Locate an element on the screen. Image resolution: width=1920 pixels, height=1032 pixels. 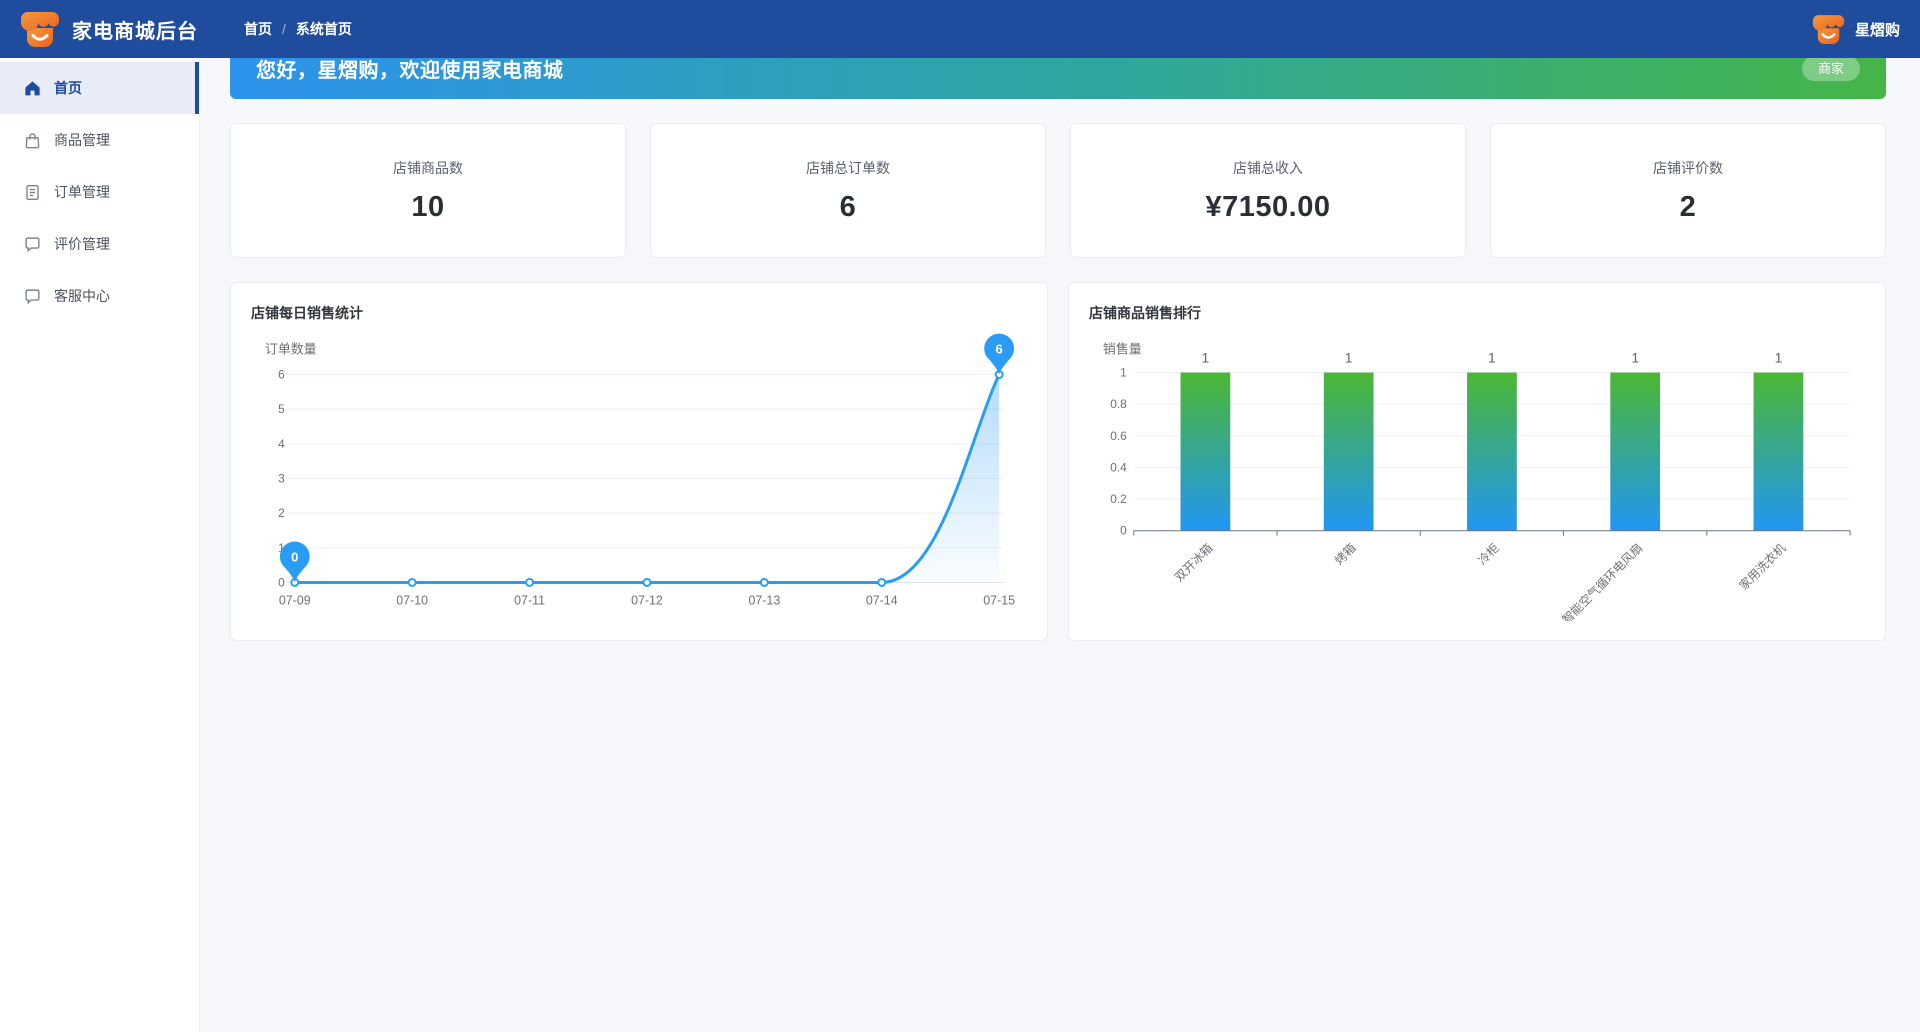
breadcrumb-current: 系统首页 is located at coordinates (324, 29).